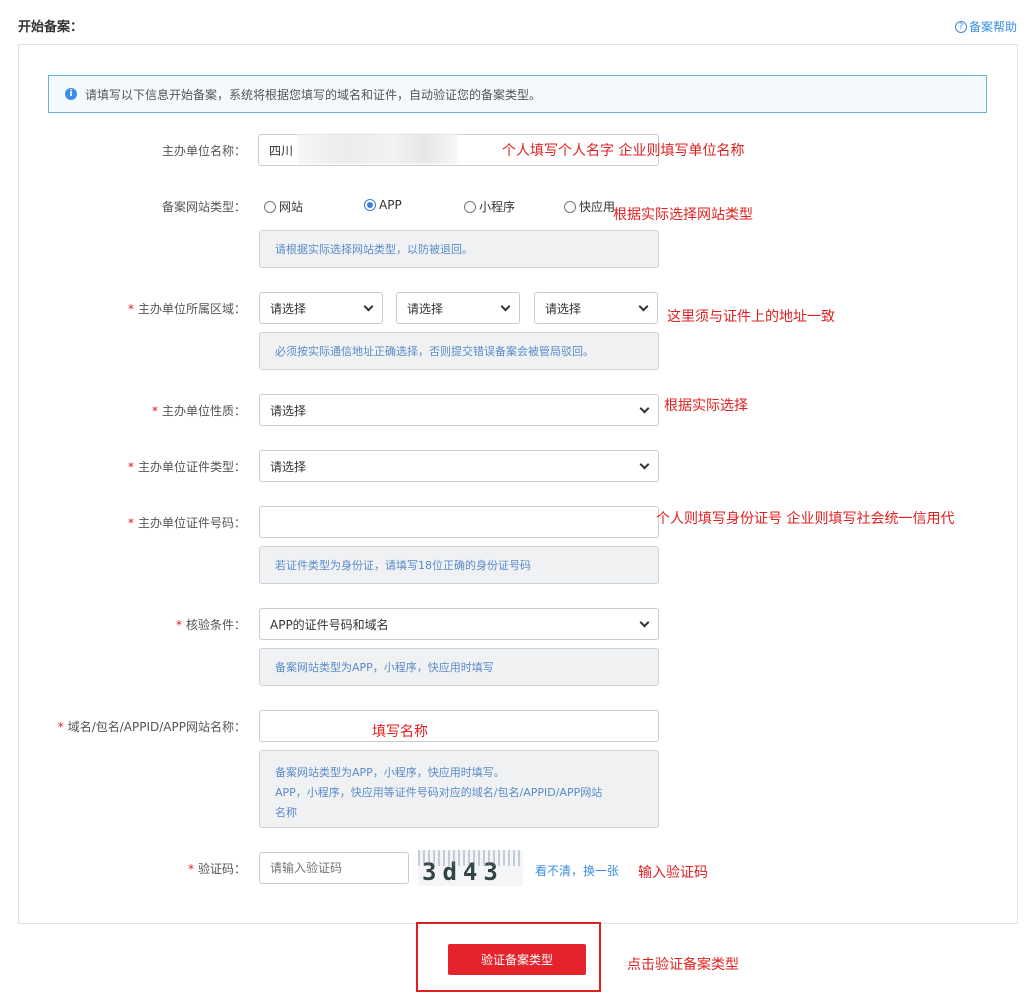 The width and height of the screenshot is (1028, 1008). Describe the element at coordinates (706, 406) in the screenshot. I see `org-nature-annotation: 根据实际选择` at that location.